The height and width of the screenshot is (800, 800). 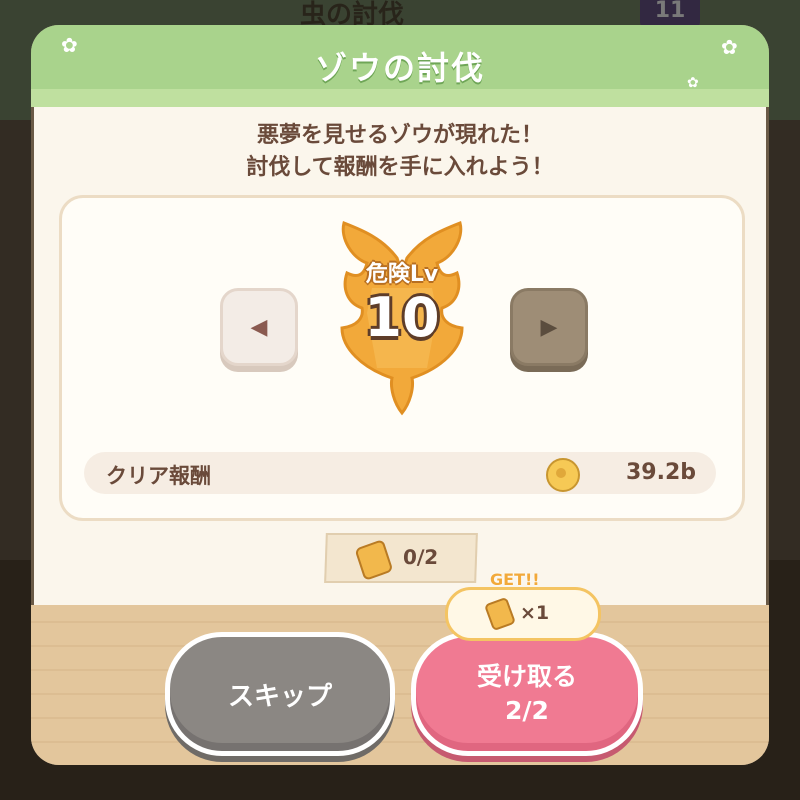 I want to click on coin-icon, so click(x=563, y=475).